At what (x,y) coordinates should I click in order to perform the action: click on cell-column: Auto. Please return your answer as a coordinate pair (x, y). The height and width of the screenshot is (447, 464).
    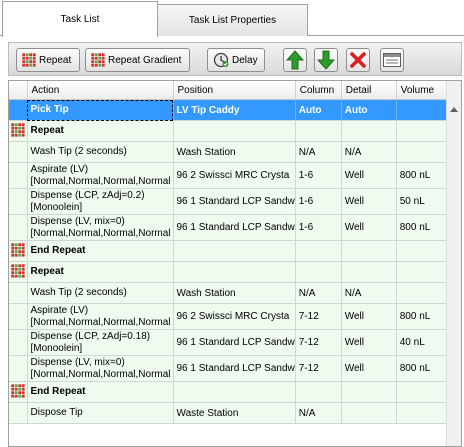
    Looking at the image, I should click on (318, 110).